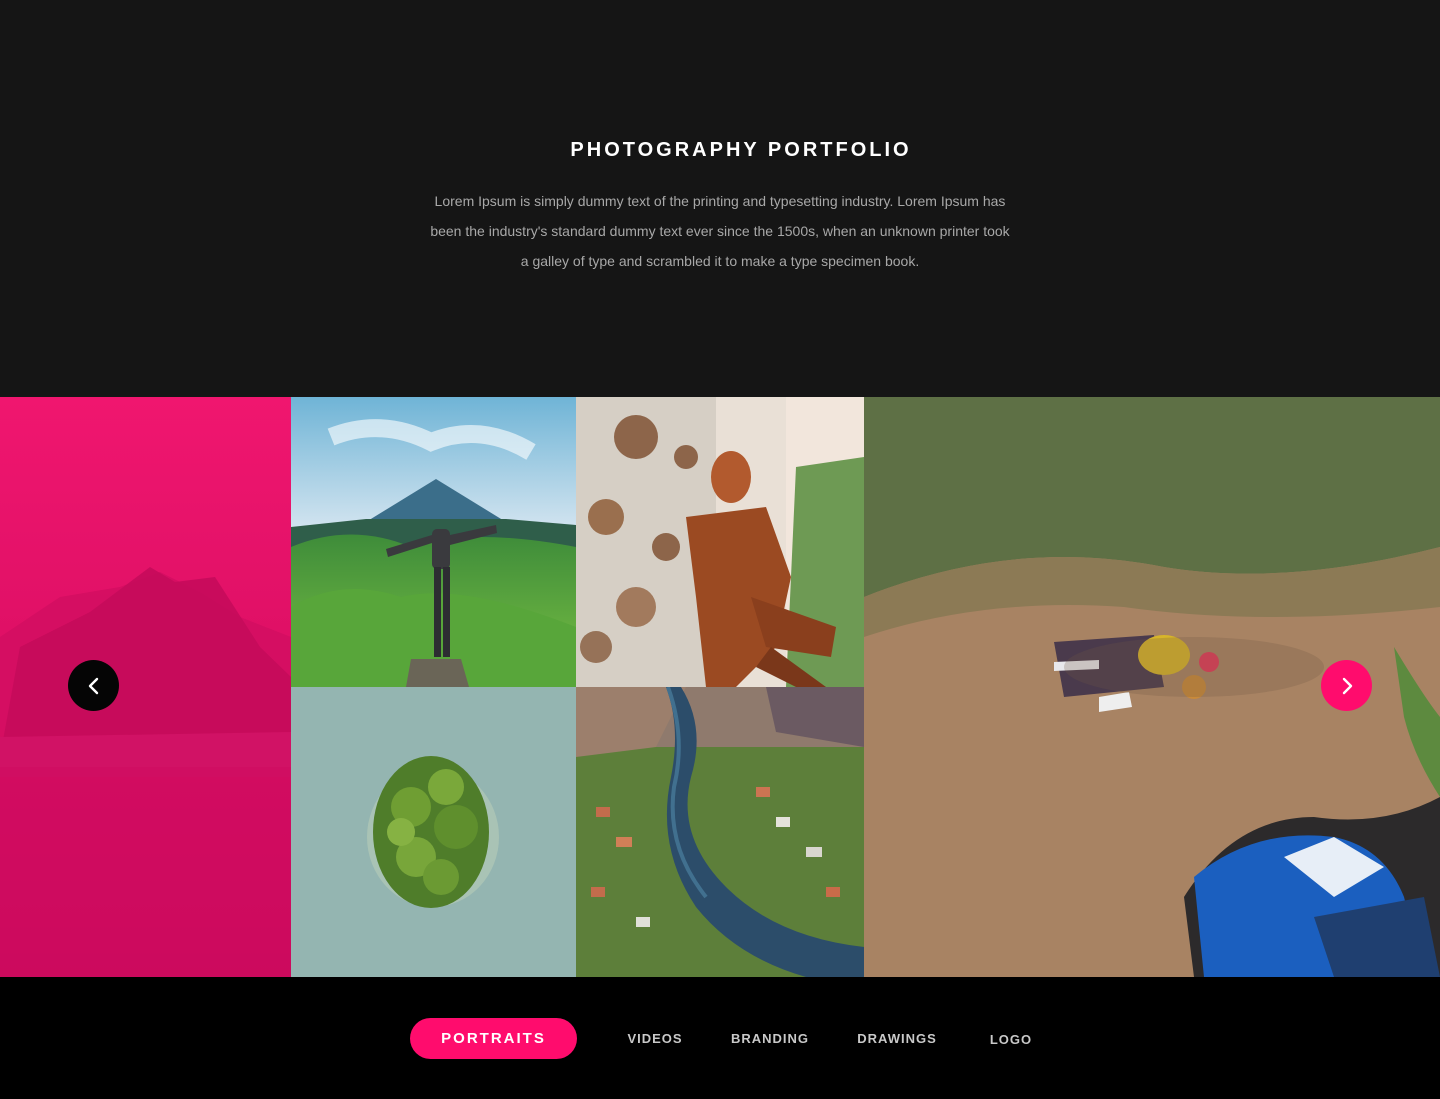 The height and width of the screenshot is (1099, 1440). Describe the element at coordinates (433, 832) in the screenshot. I see `island-aerial-photo` at that location.